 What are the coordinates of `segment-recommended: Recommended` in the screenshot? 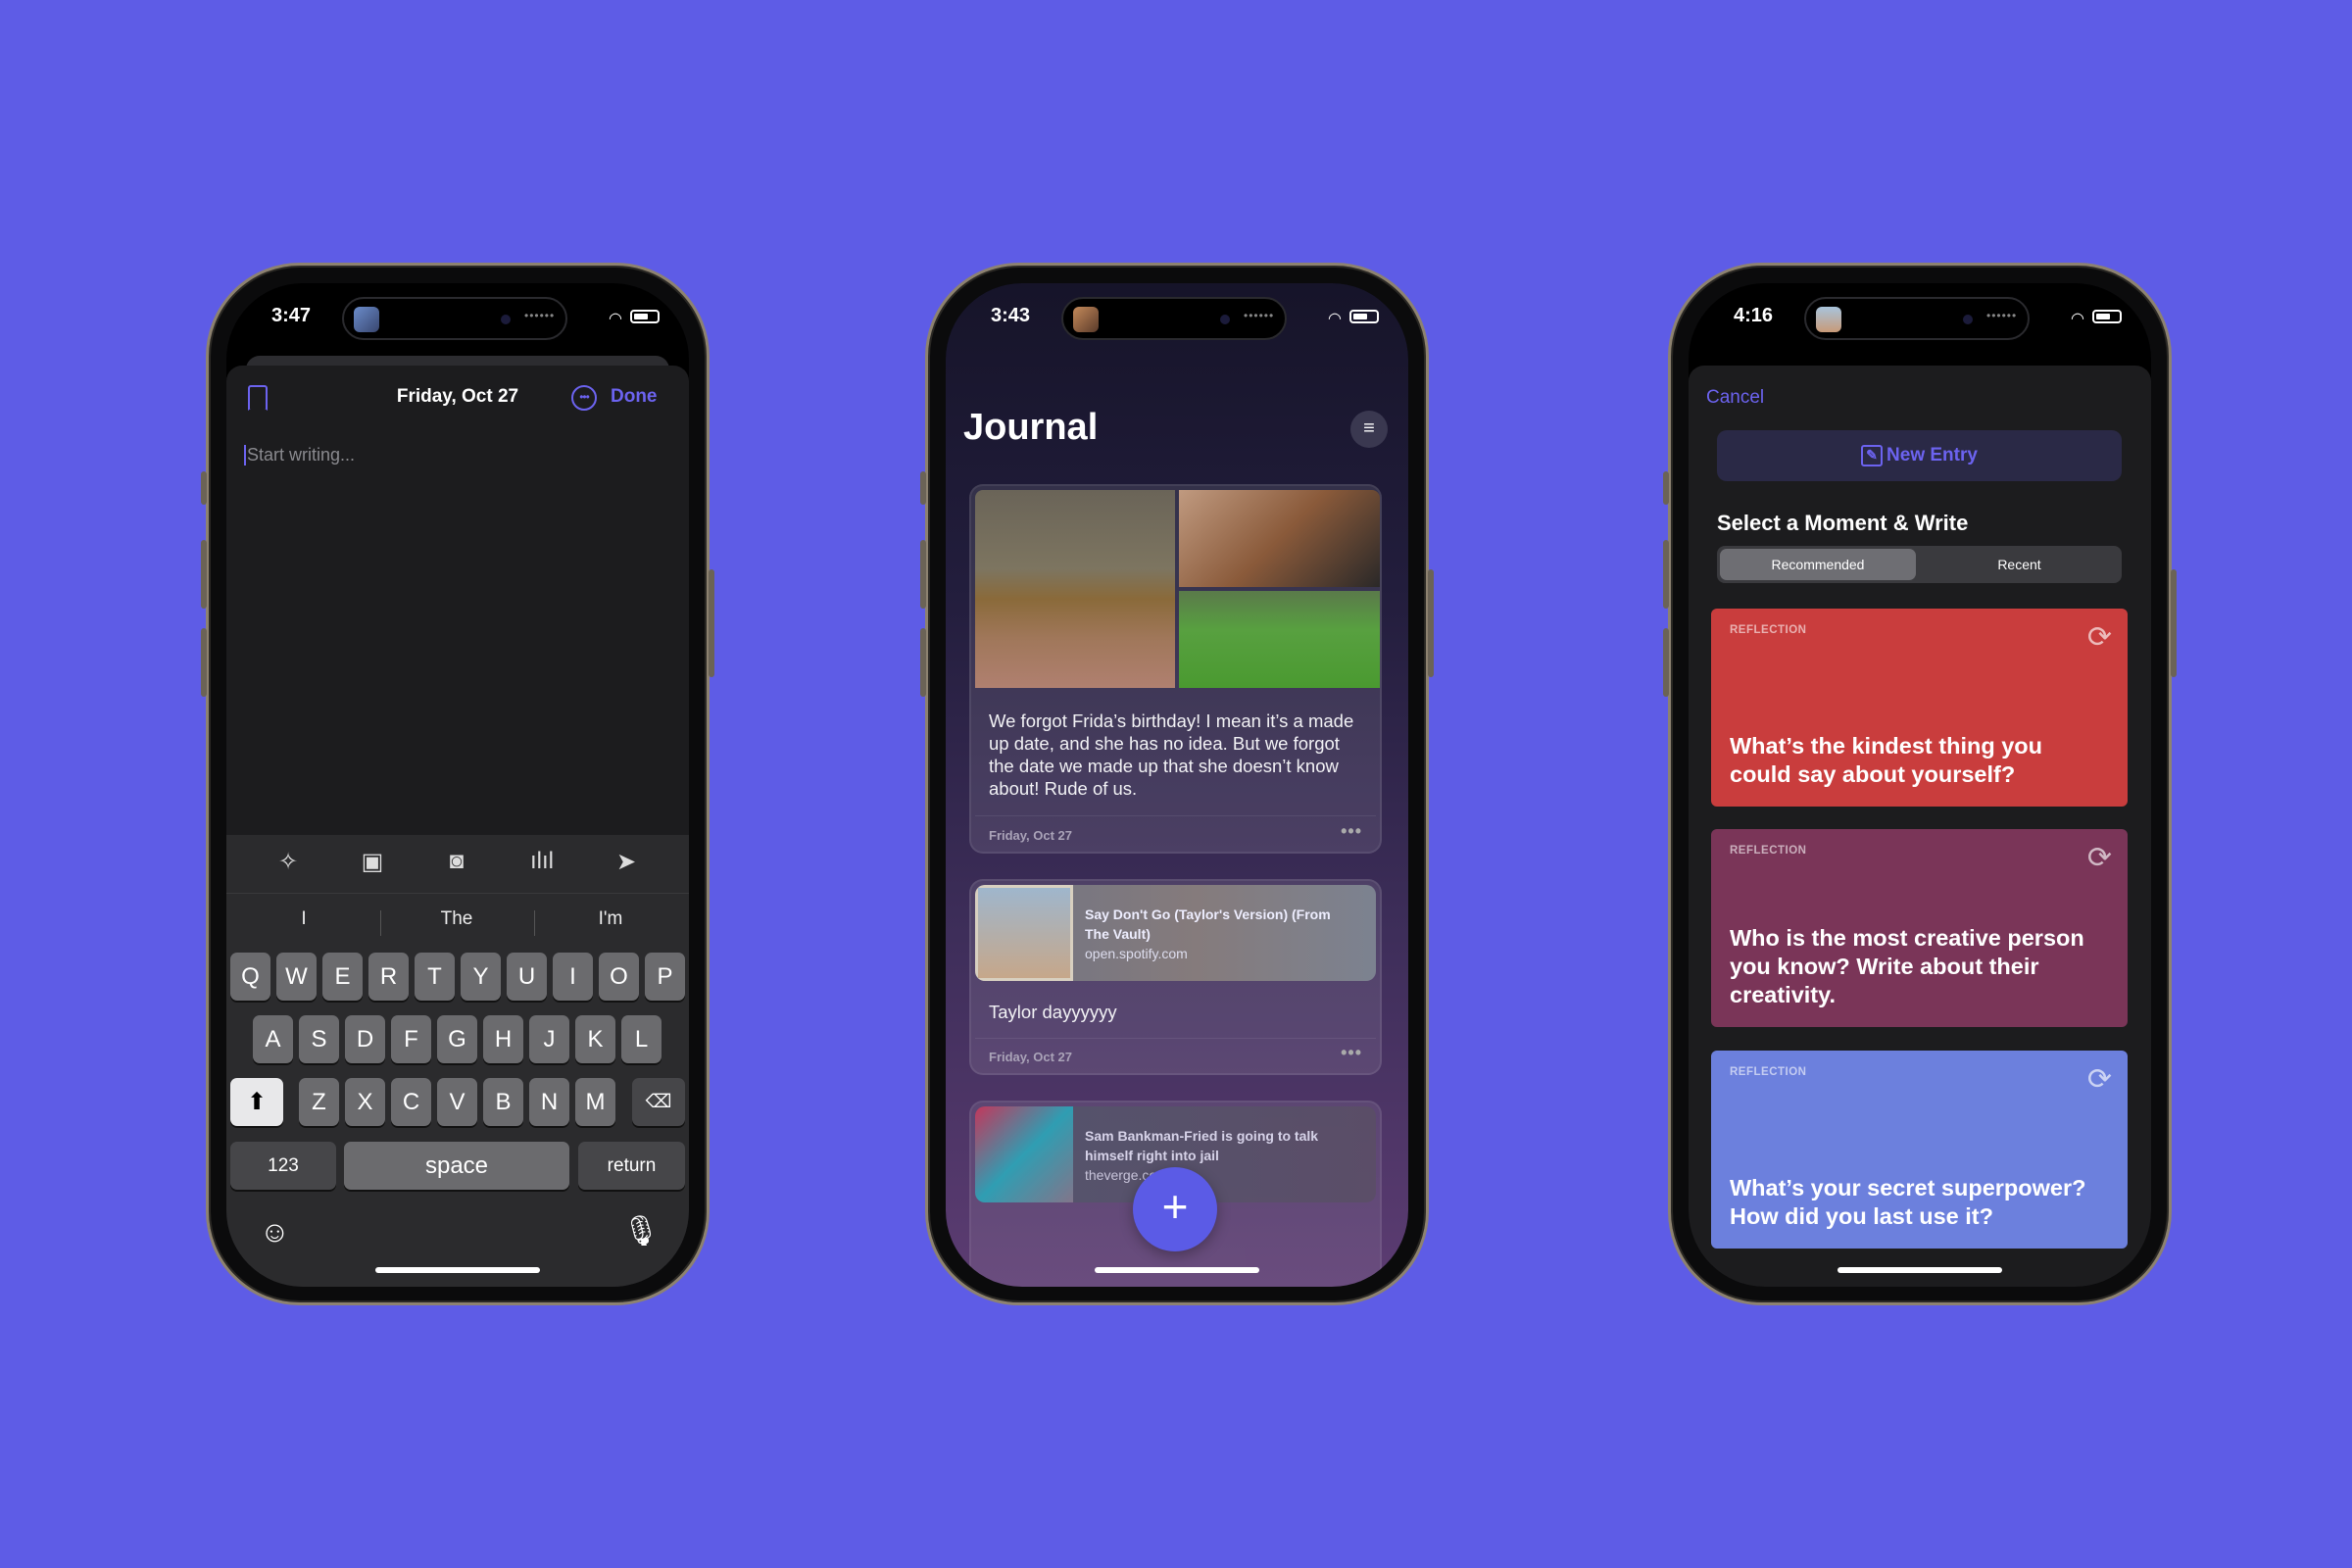 It's located at (1818, 564).